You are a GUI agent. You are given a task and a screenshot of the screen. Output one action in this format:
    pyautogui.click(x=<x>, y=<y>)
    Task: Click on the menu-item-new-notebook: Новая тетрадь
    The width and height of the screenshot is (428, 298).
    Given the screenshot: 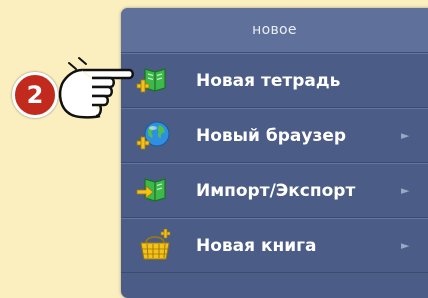 What is the action you would take?
    pyautogui.click(x=274, y=80)
    